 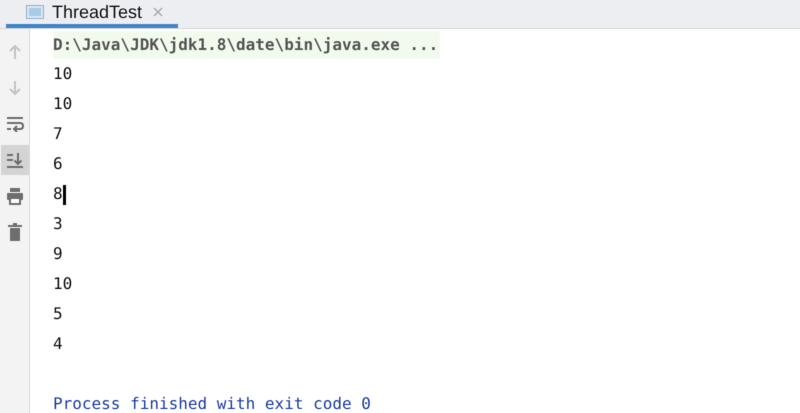 I want to click on scroll-to-end-icon, so click(x=15, y=160).